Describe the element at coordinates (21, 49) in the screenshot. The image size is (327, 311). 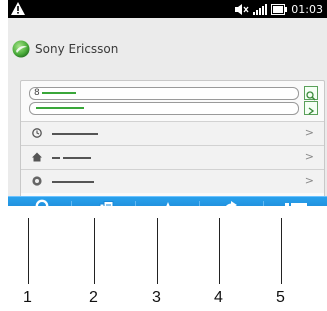
I see `sony-ericsson-logo-icon` at that location.